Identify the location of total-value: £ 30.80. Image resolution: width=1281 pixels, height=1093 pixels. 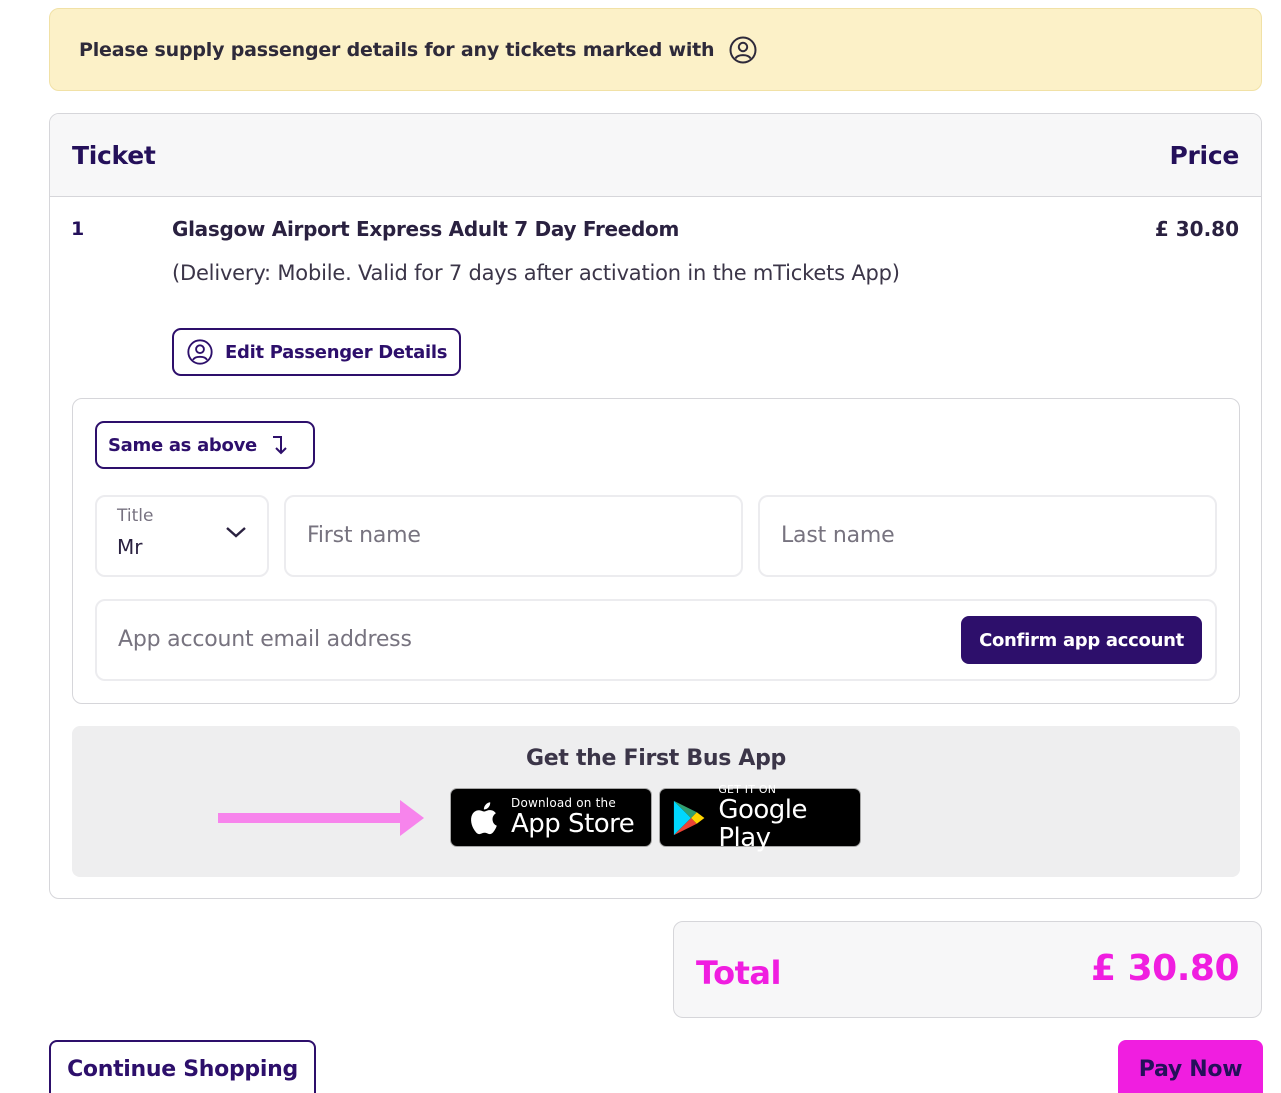
(1165, 968).